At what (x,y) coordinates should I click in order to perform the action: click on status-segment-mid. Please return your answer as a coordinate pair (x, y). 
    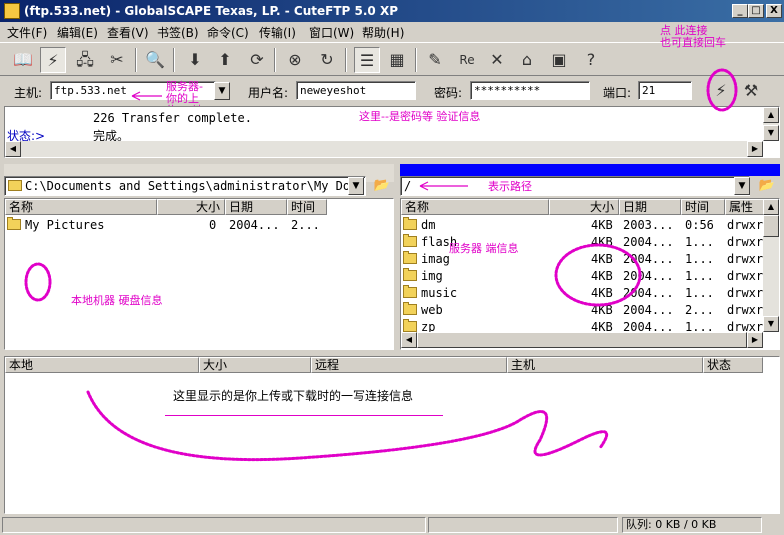
    Looking at the image, I should click on (523, 525).